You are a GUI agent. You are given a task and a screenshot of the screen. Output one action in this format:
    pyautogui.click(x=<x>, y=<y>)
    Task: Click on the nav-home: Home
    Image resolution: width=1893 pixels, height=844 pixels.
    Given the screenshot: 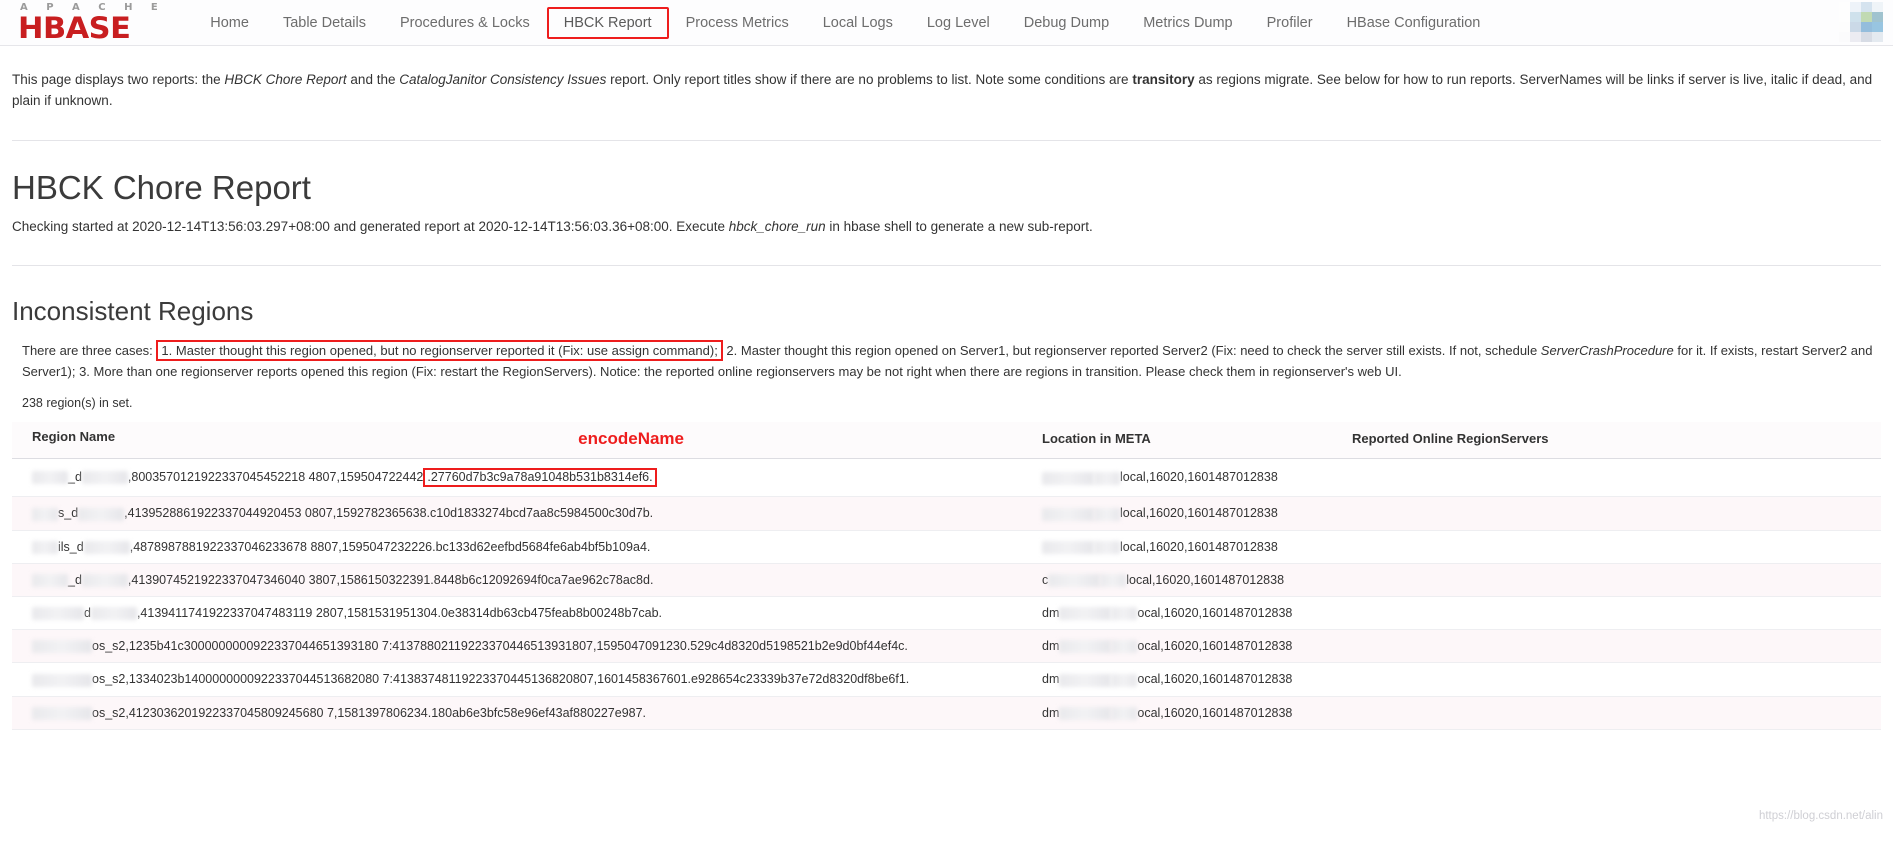 What is the action you would take?
    pyautogui.click(x=229, y=23)
    